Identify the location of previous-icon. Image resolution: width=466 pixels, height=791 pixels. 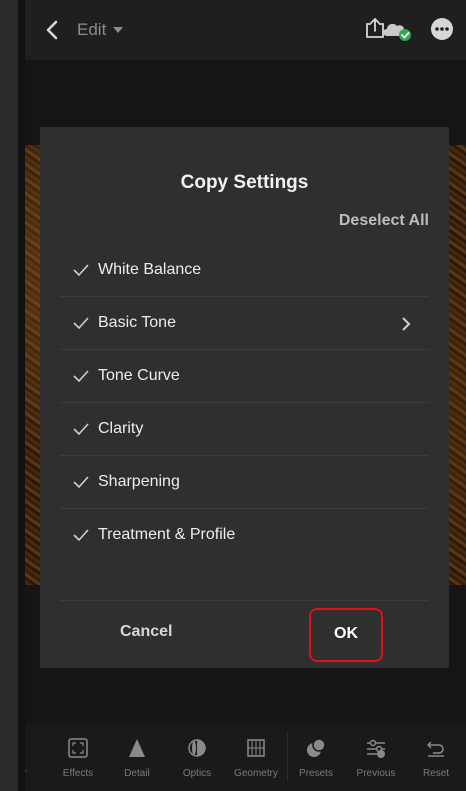
(376, 748).